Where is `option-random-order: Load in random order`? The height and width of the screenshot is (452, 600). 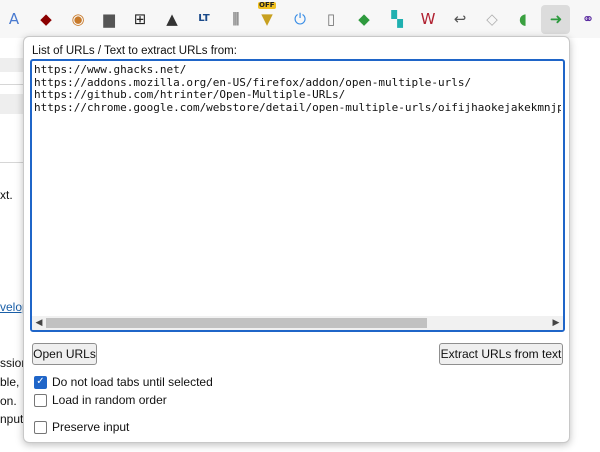 option-random-order: Load in random order is located at coordinates (100, 400).